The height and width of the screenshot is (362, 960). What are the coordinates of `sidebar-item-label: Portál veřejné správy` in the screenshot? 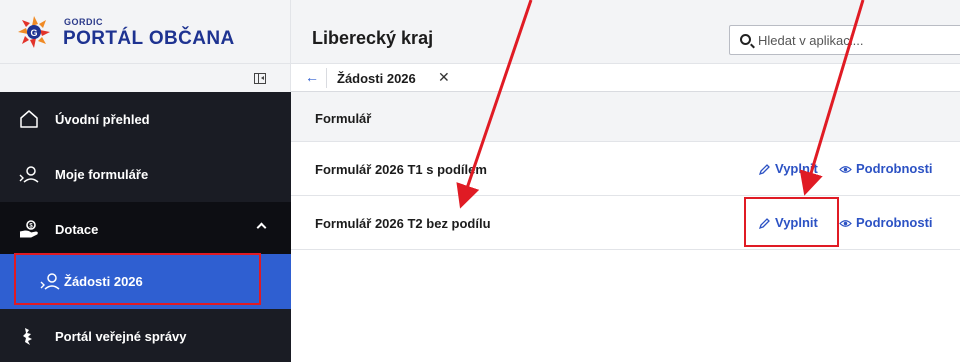 It's located at (121, 336).